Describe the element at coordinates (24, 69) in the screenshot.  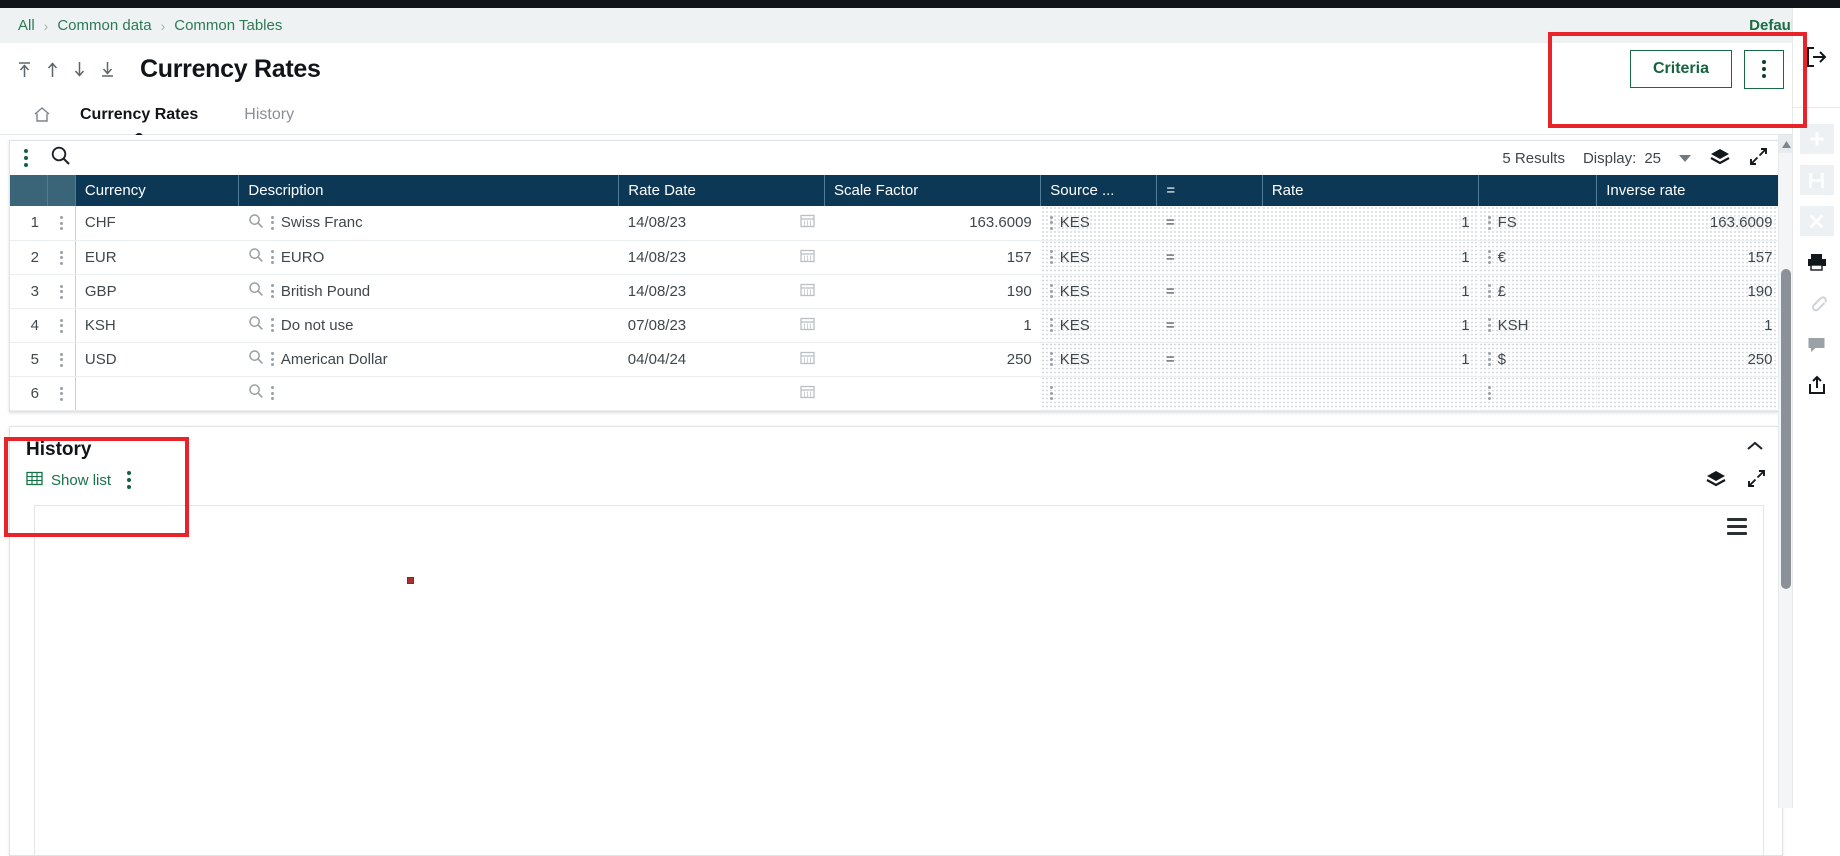
I see `first-record-icon` at that location.